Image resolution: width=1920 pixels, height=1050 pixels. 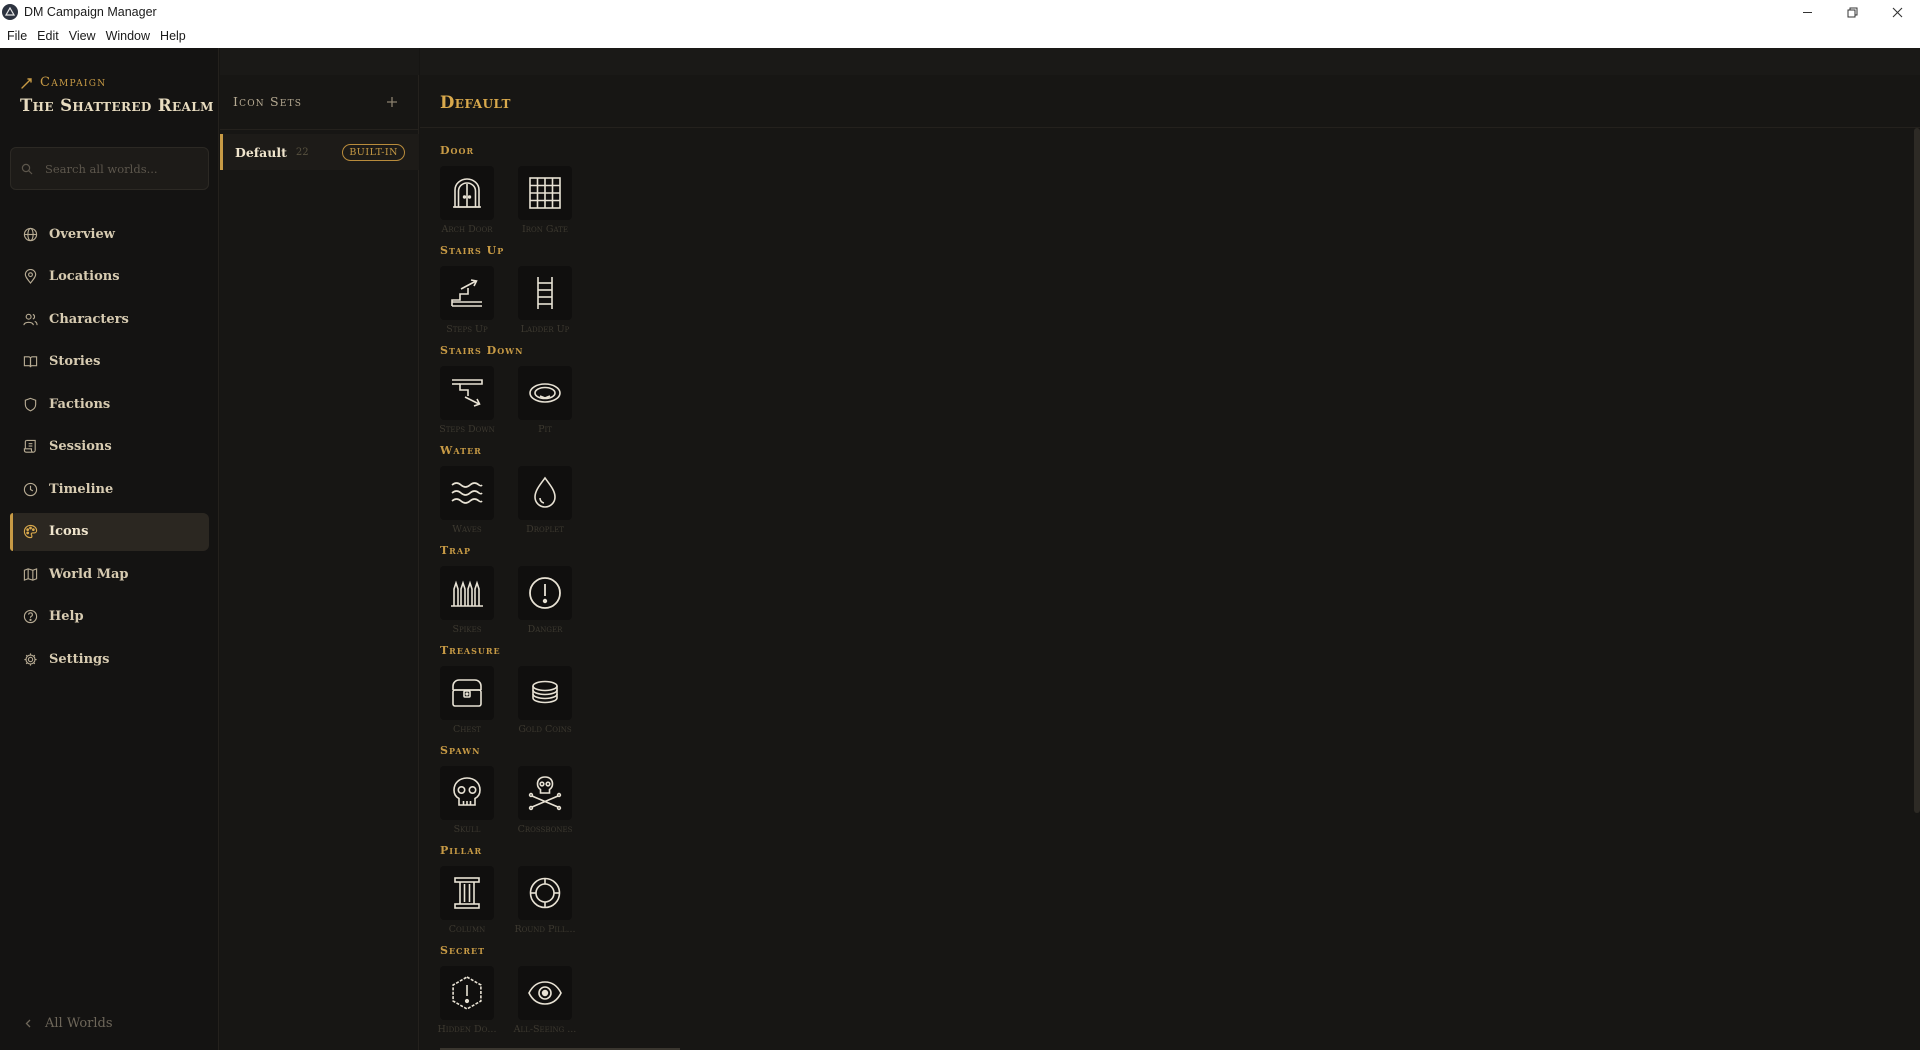 I want to click on category-label: Treasure, so click(x=470, y=650).